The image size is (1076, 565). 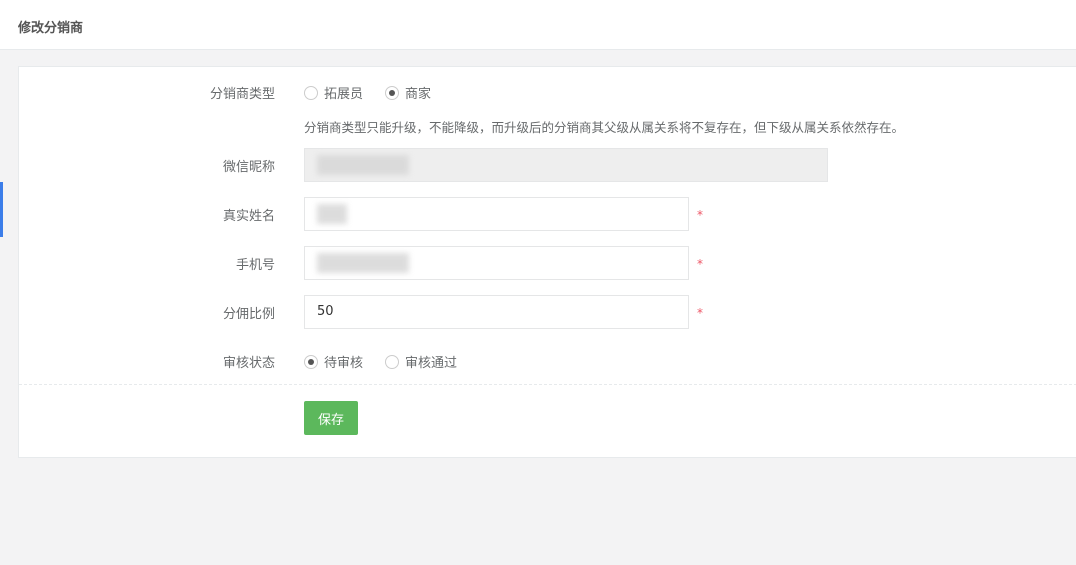 I want to click on page-header: 修改分销商, so click(x=538, y=25).